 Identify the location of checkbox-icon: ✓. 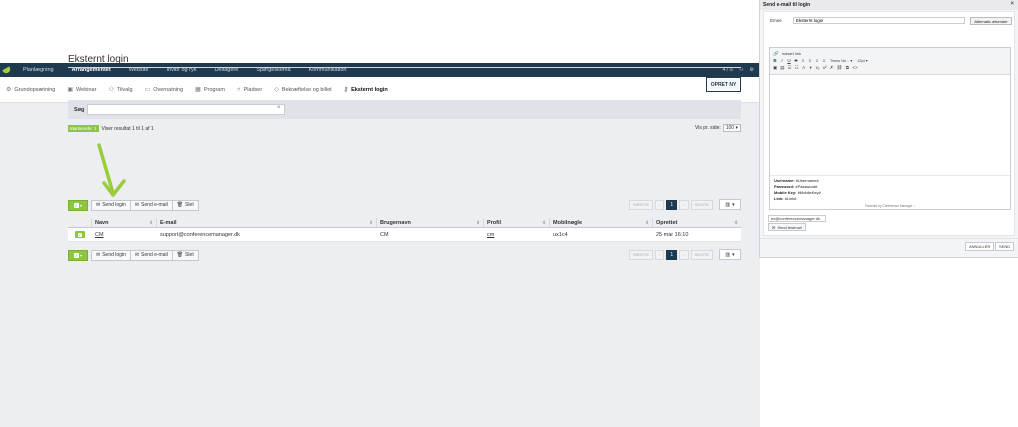
(76, 205).